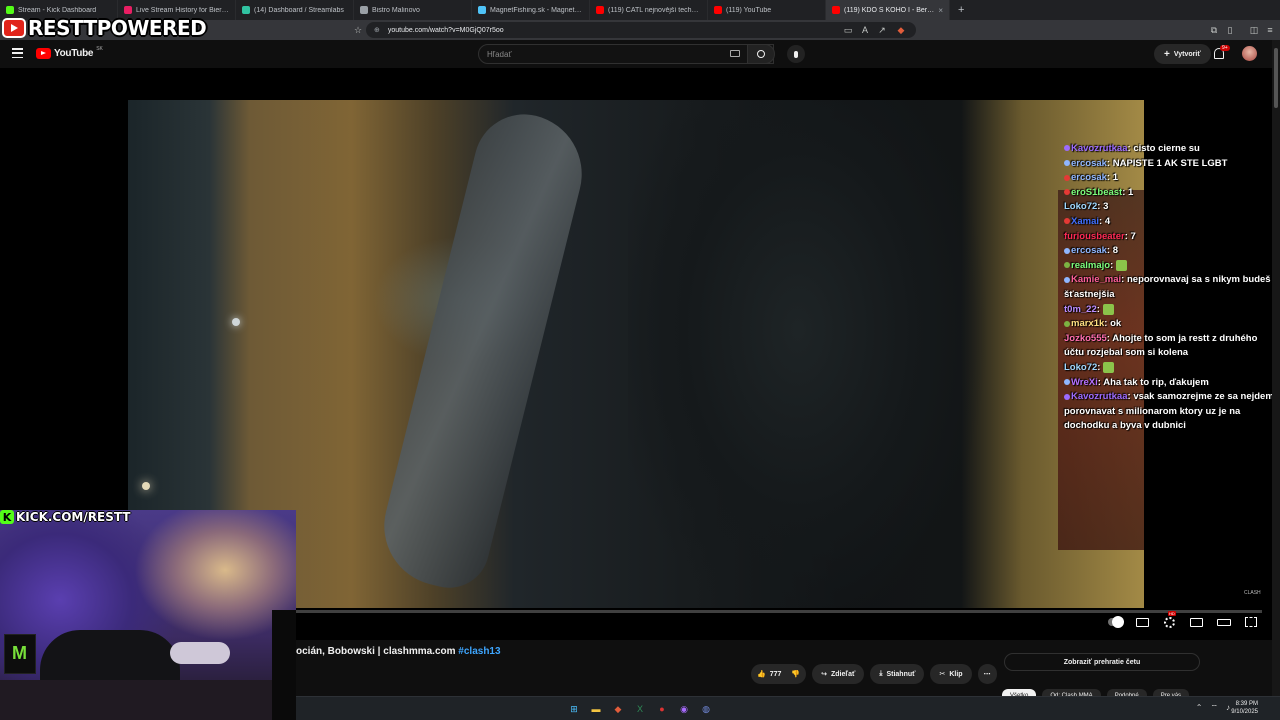 This screenshot has width=1280, height=720. Describe the element at coordinates (848, 30) in the screenshot. I see `cast-icon: ▭` at that location.